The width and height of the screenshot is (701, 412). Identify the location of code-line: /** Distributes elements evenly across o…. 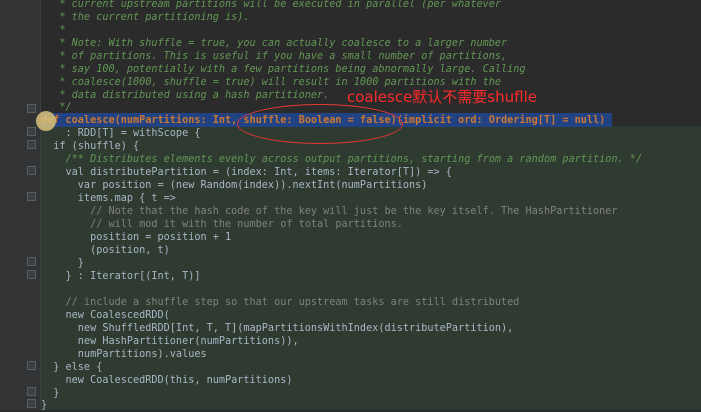
(342, 159).